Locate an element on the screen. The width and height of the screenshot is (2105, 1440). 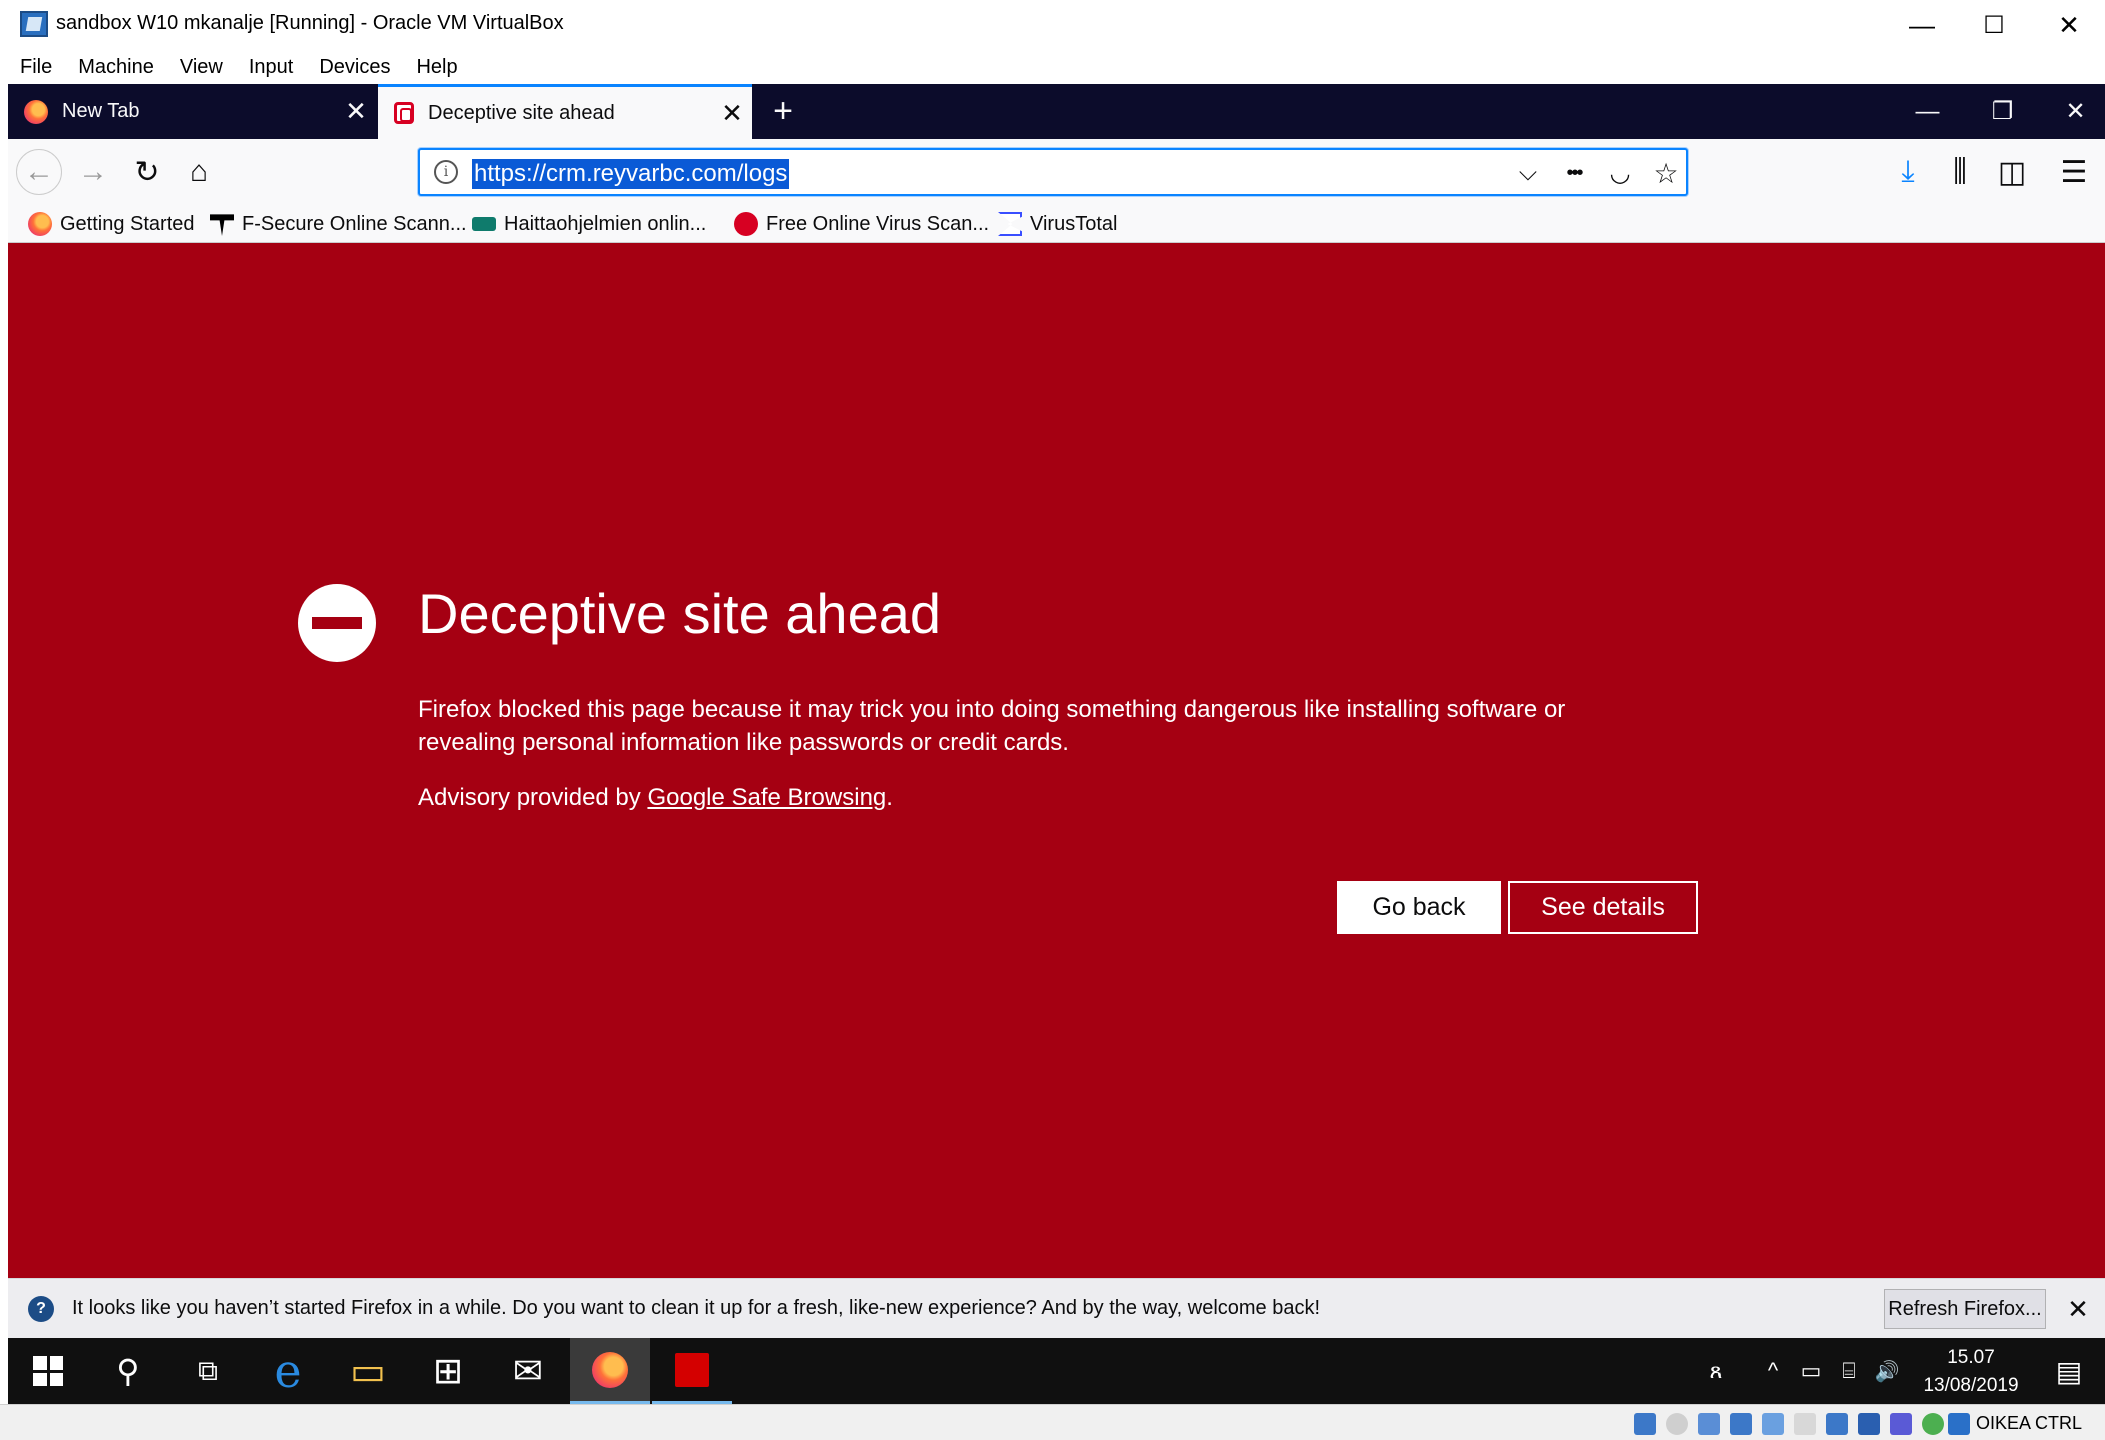
go-back-button: Go back is located at coordinates (1419, 907).